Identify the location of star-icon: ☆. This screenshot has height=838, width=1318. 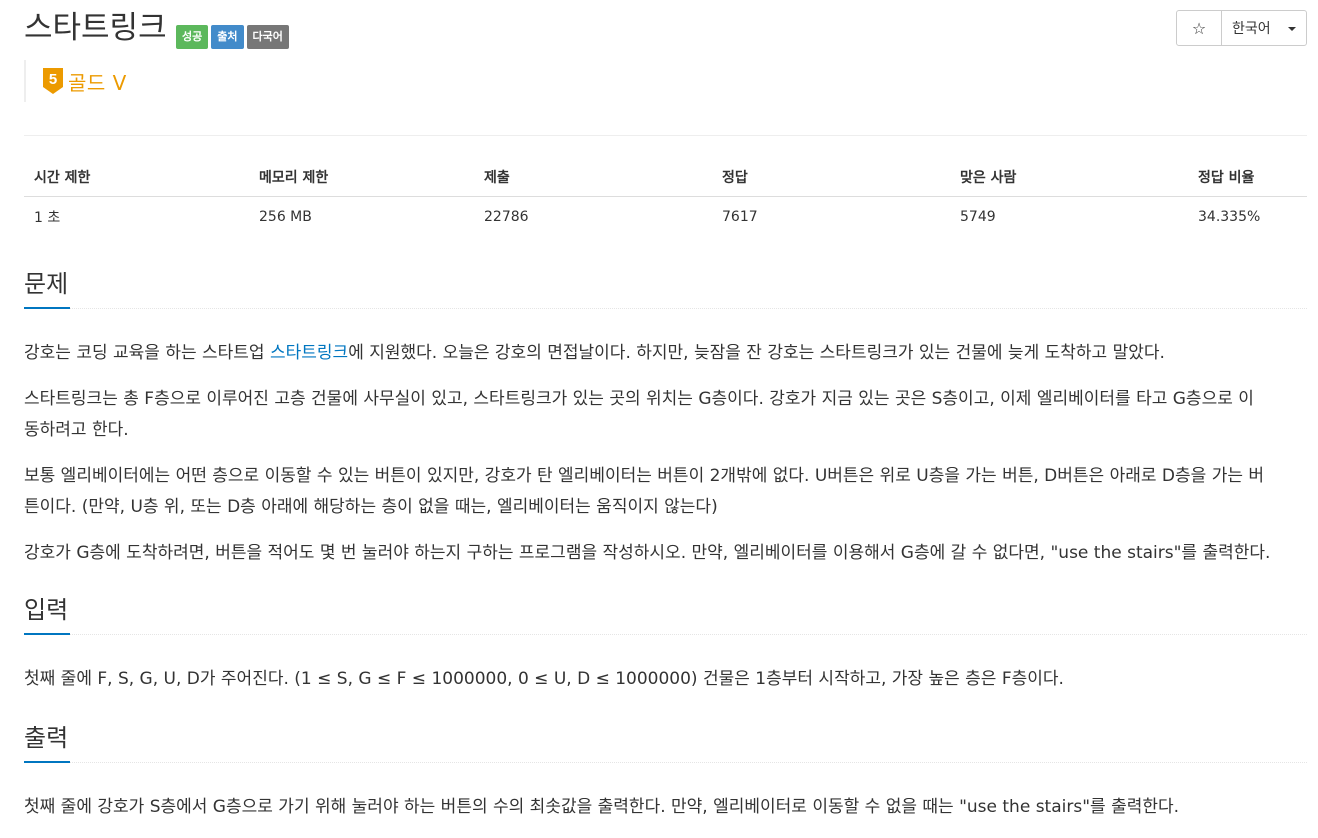
(1199, 28).